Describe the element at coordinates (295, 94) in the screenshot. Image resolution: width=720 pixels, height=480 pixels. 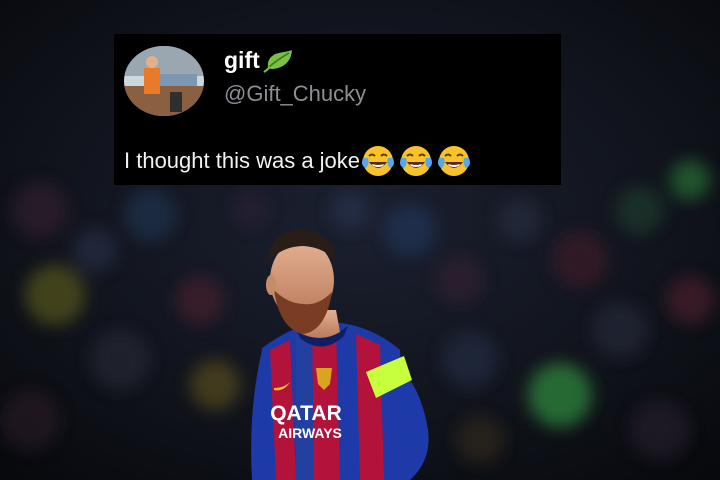
I see `user-handle: @Gift_Chucky` at that location.